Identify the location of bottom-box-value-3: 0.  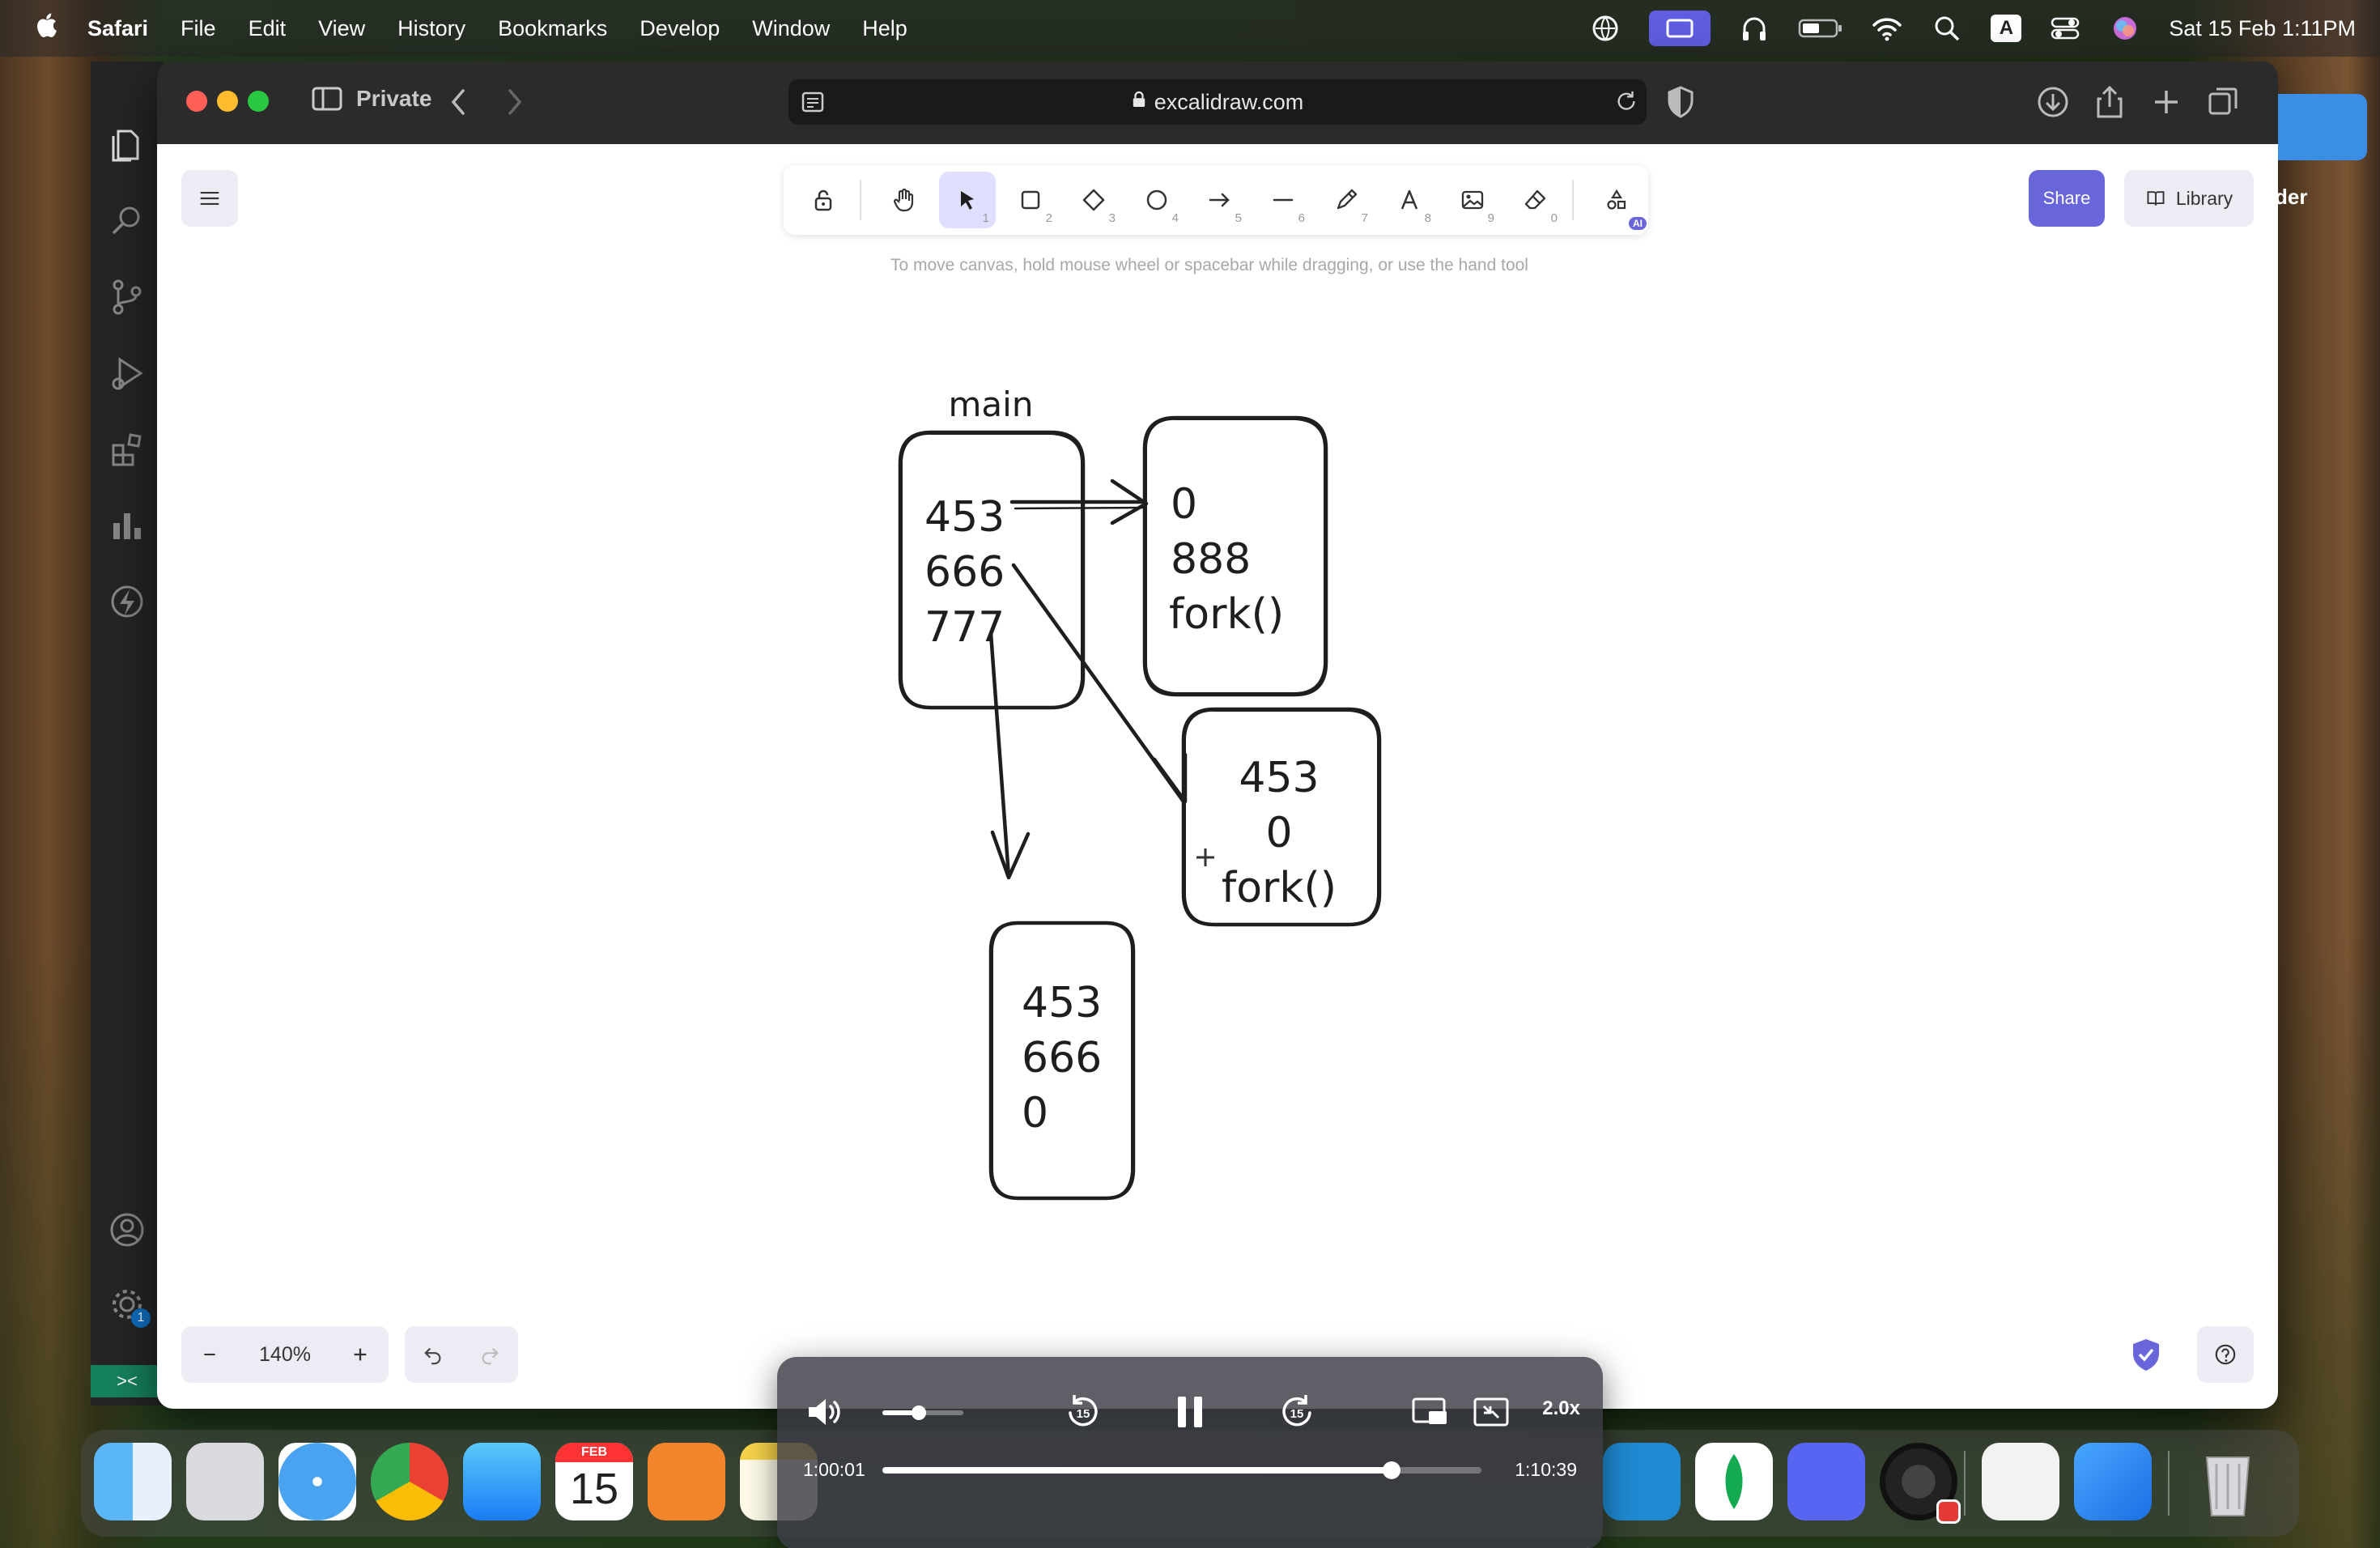
(1035, 1114).